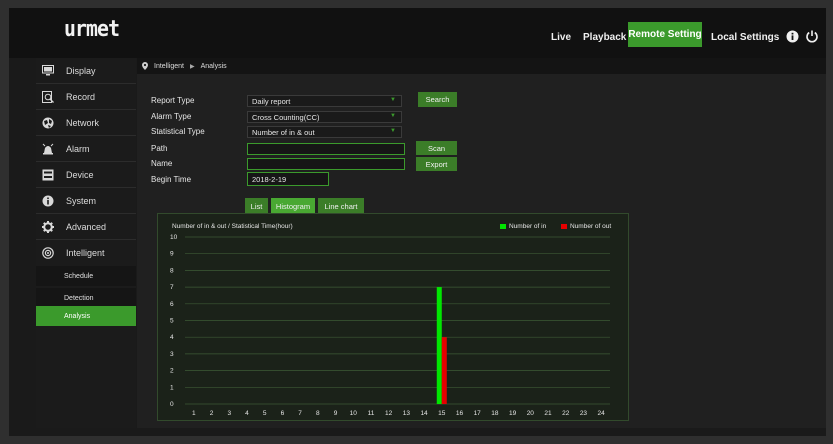 The image size is (833, 444). What do you see at coordinates (81, 200) in the screenshot?
I see `sidebar-item-label: System` at bounding box center [81, 200].